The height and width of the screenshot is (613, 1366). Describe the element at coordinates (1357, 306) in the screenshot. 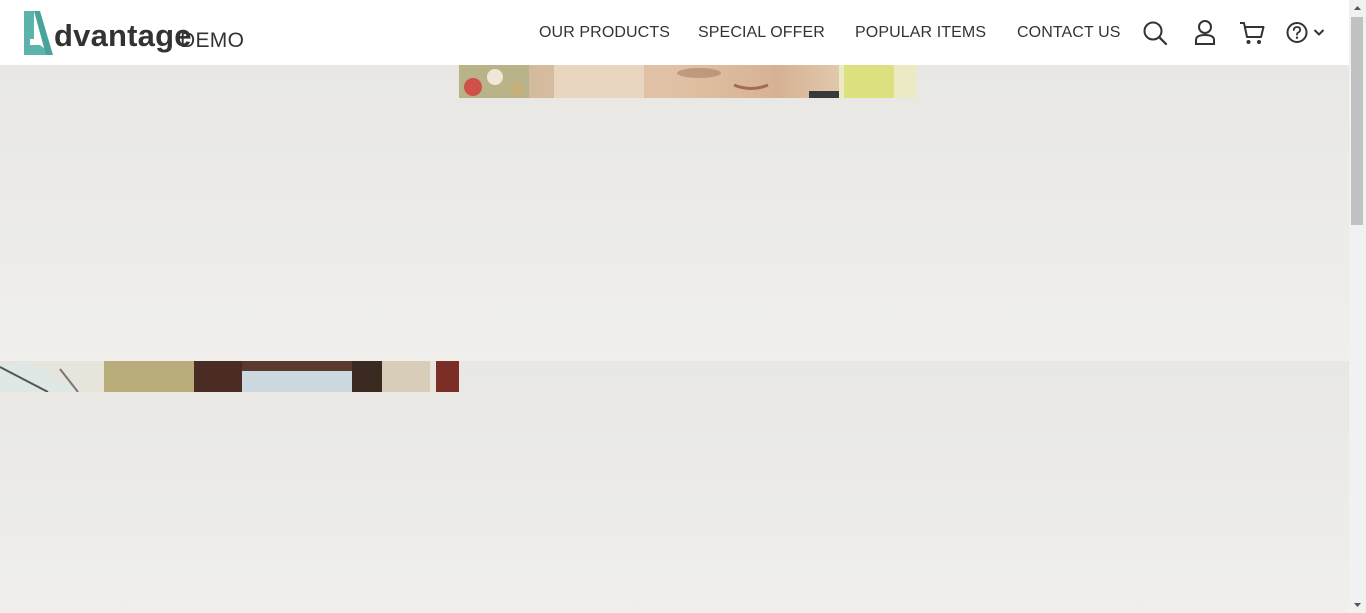

I see `page-scrollbar` at that location.